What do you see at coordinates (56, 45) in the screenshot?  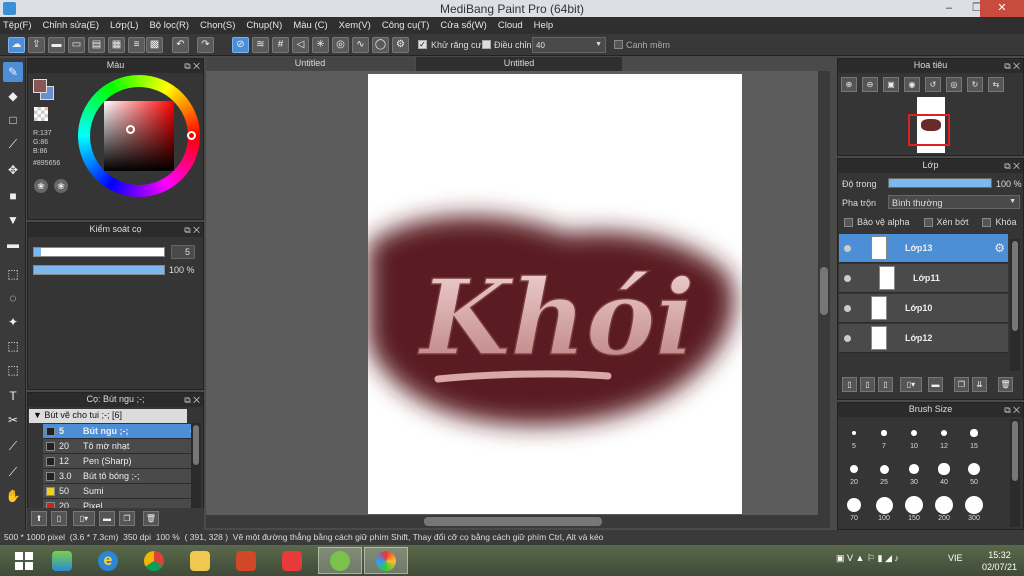 I see `chat-icon: ▬` at bounding box center [56, 45].